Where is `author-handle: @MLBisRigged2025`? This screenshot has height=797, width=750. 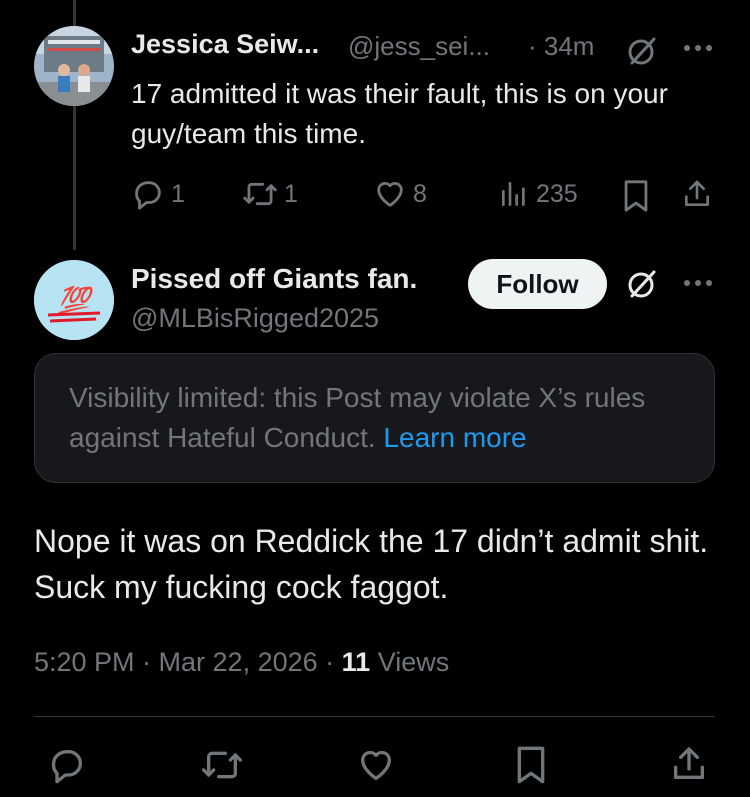
author-handle: @MLBisRigged2025 is located at coordinates (255, 318).